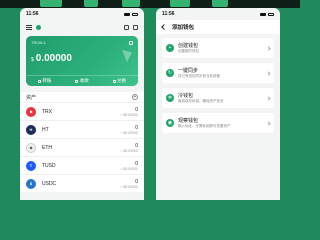  What do you see at coordinates (119, 81) in the screenshot?
I see `exchange-button: 兑换` at bounding box center [119, 81].